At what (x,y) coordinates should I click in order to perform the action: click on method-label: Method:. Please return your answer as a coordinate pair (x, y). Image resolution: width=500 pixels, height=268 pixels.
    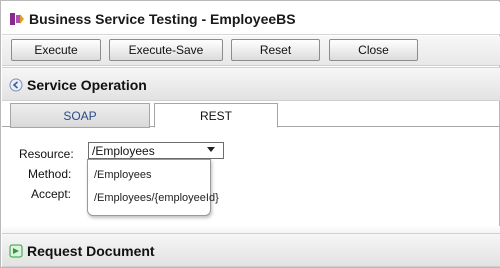
    Looking at the image, I should click on (50, 174).